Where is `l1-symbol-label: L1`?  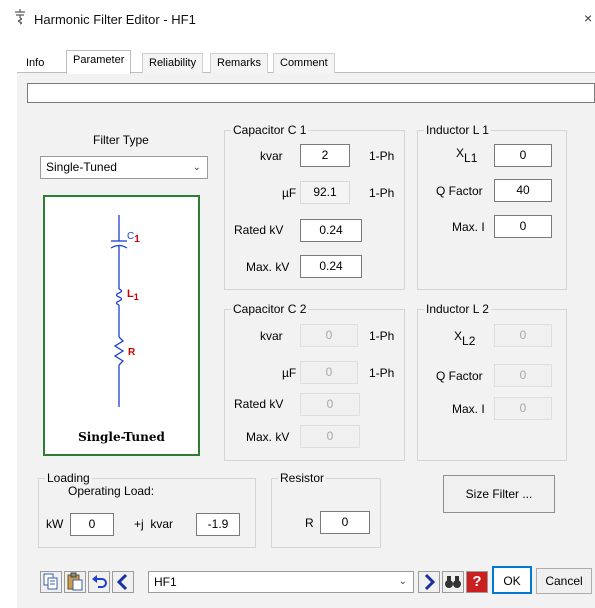 l1-symbol-label: L1 is located at coordinates (133, 295).